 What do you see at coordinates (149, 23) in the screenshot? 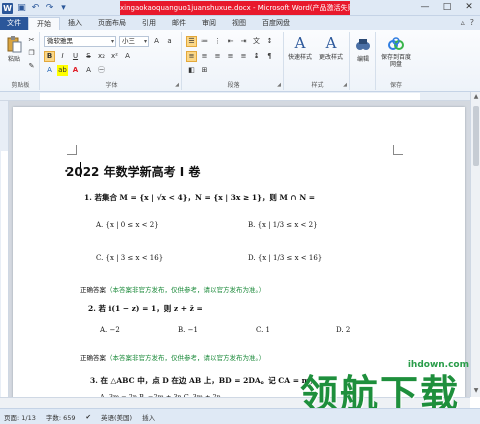
I see `tab-references: 引用` at bounding box center [149, 23].